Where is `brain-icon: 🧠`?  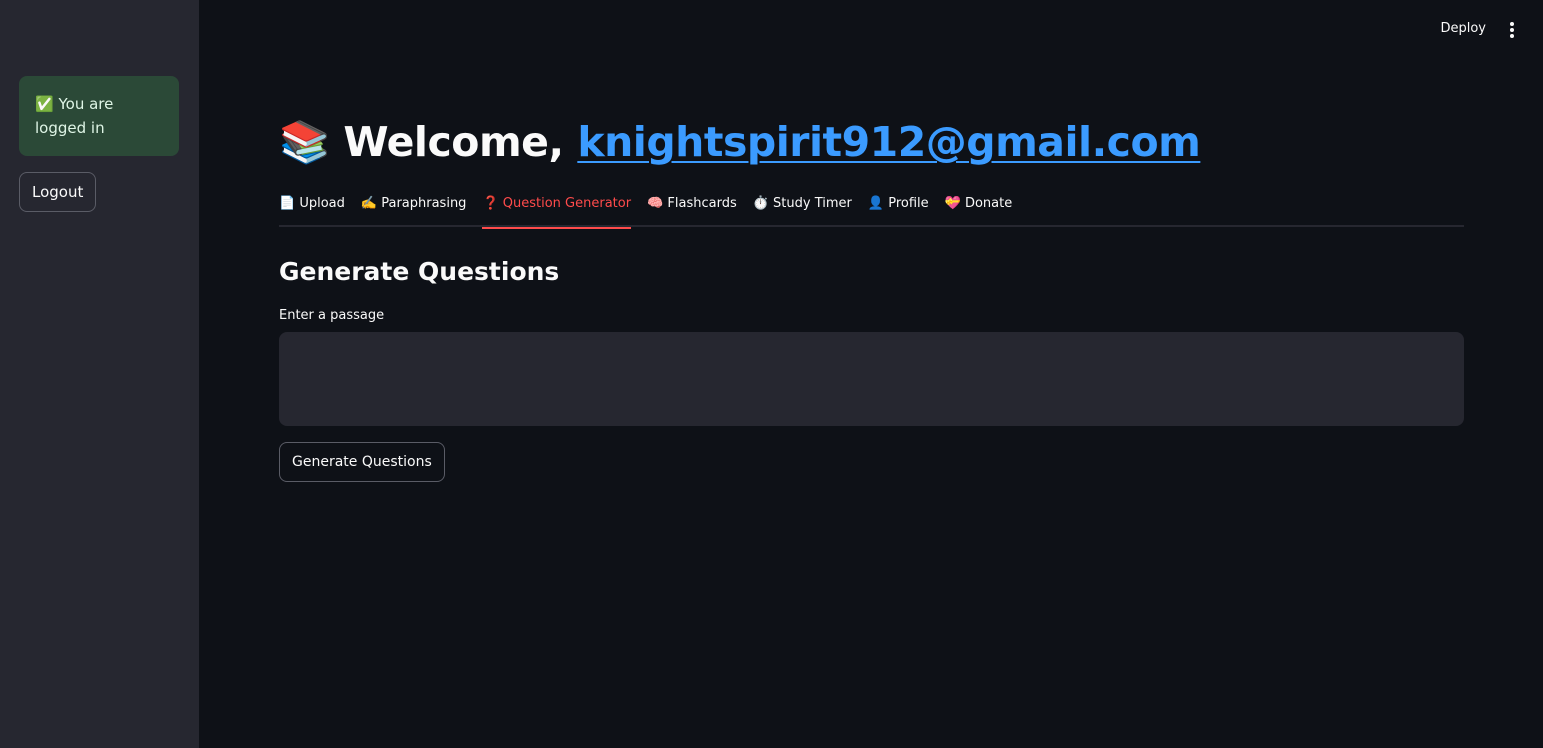 brain-icon: 🧠 is located at coordinates (655, 203).